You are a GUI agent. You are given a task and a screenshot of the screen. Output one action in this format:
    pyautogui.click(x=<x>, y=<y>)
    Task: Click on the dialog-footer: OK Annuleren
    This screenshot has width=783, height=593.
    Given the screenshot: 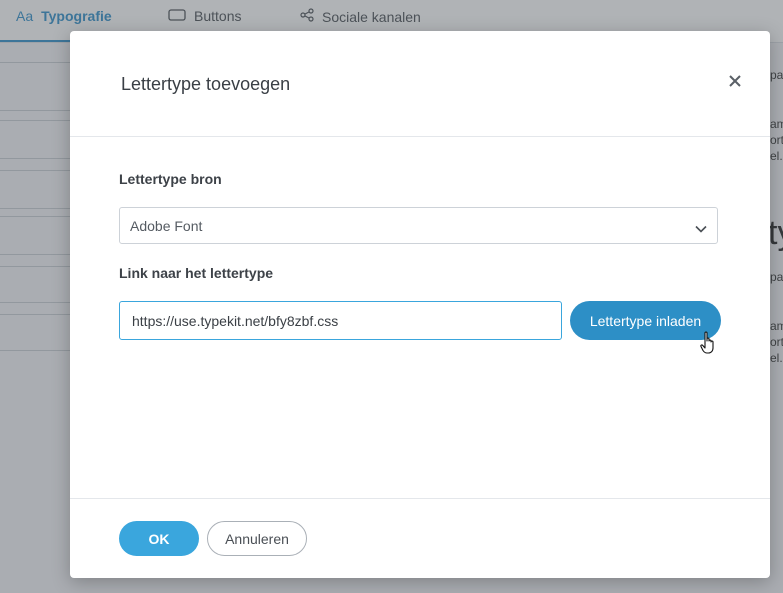 What is the action you would take?
    pyautogui.click(x=420, y=538)
    